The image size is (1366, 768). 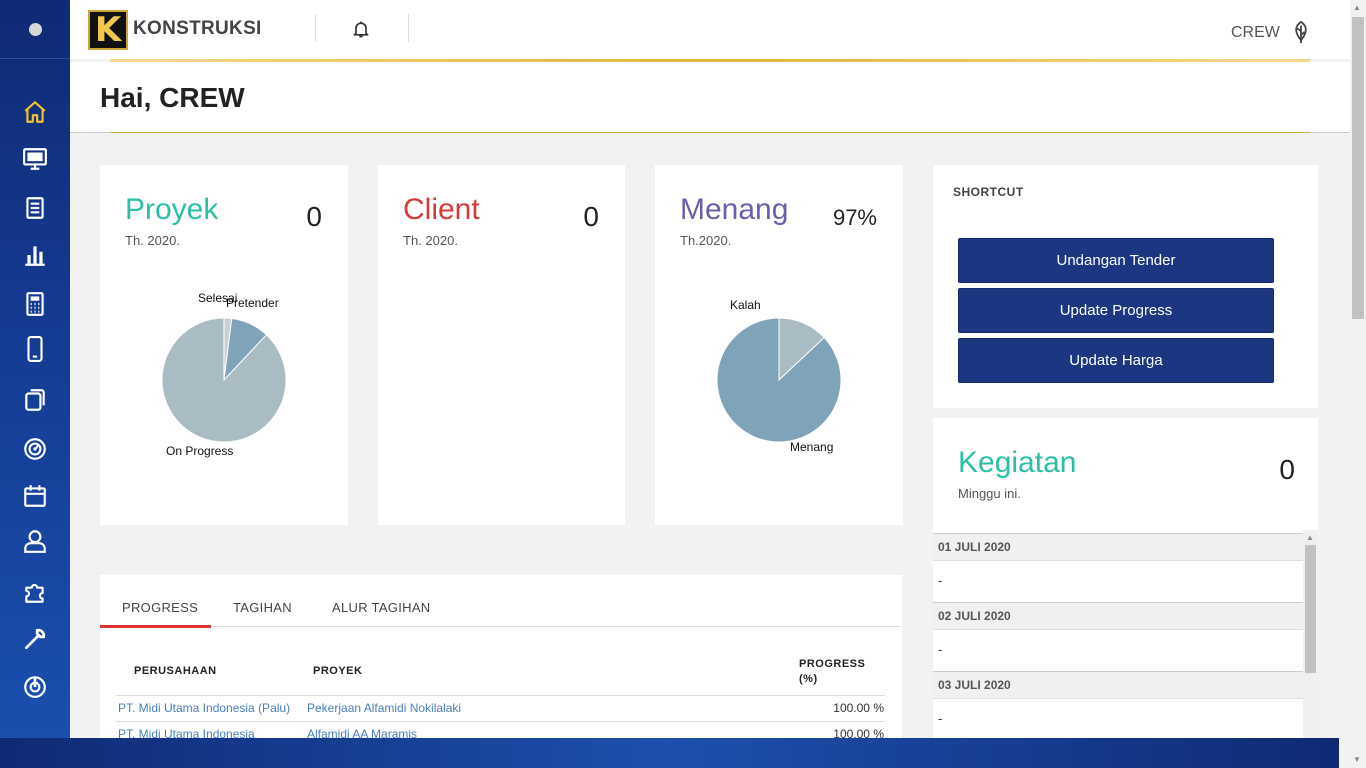 I want to click on calendar-icon, so click(x=35, y=496).